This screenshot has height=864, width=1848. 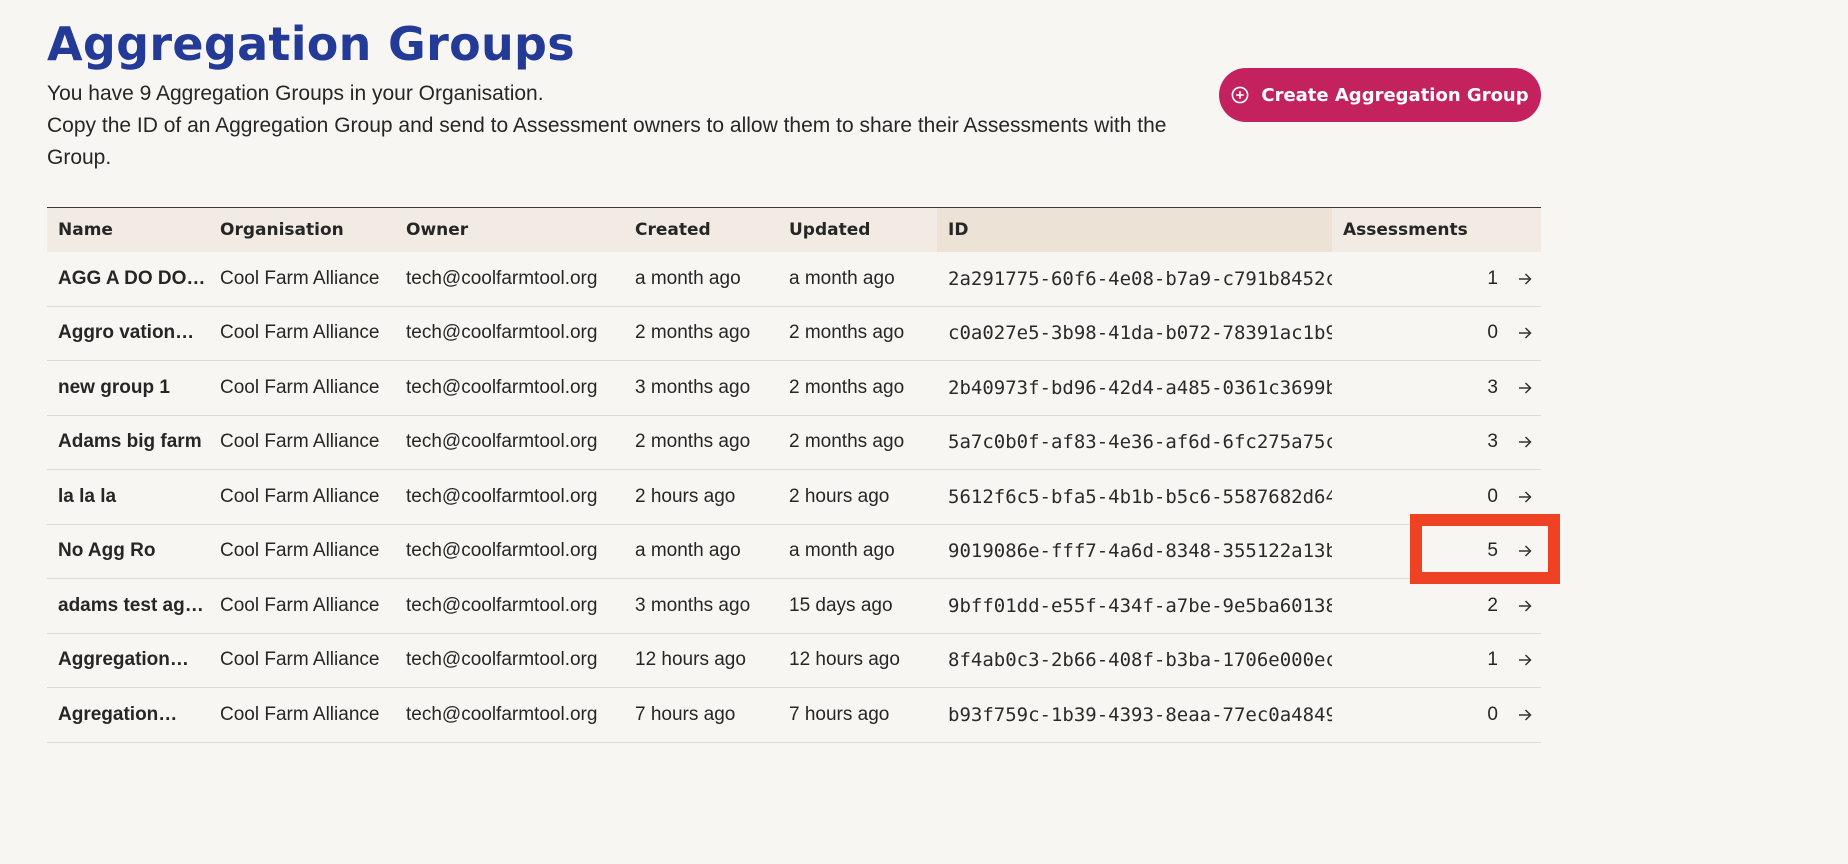 I want to click on group-name: Adams big farm, so click(x=128, y=442).